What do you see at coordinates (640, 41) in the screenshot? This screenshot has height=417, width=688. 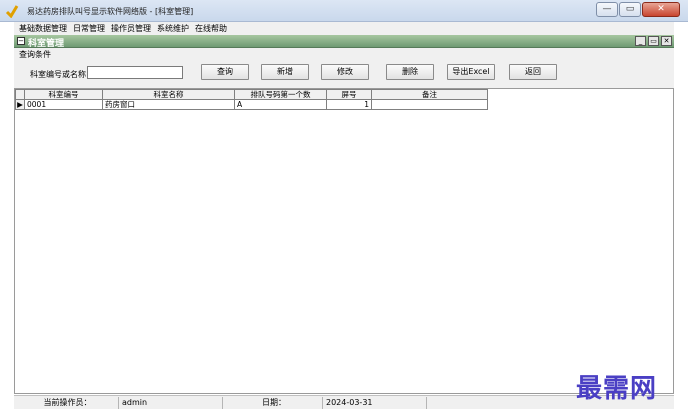 I see `child-minimize-button: _` at bounding box center [640, 41].